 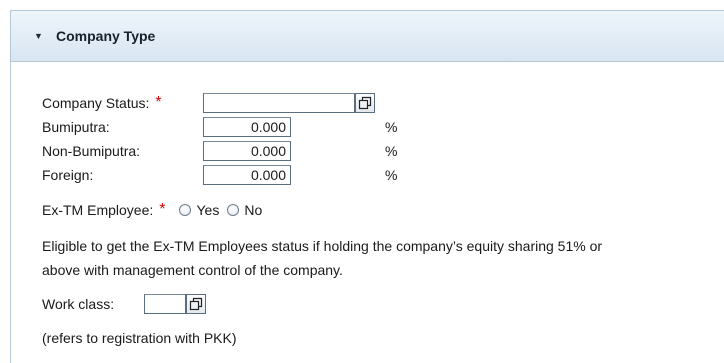 What do you see at coordinates (41, 36) in the screenshot?
I see `triangle-down-icon: ▼` at bounding box center [41, 36].